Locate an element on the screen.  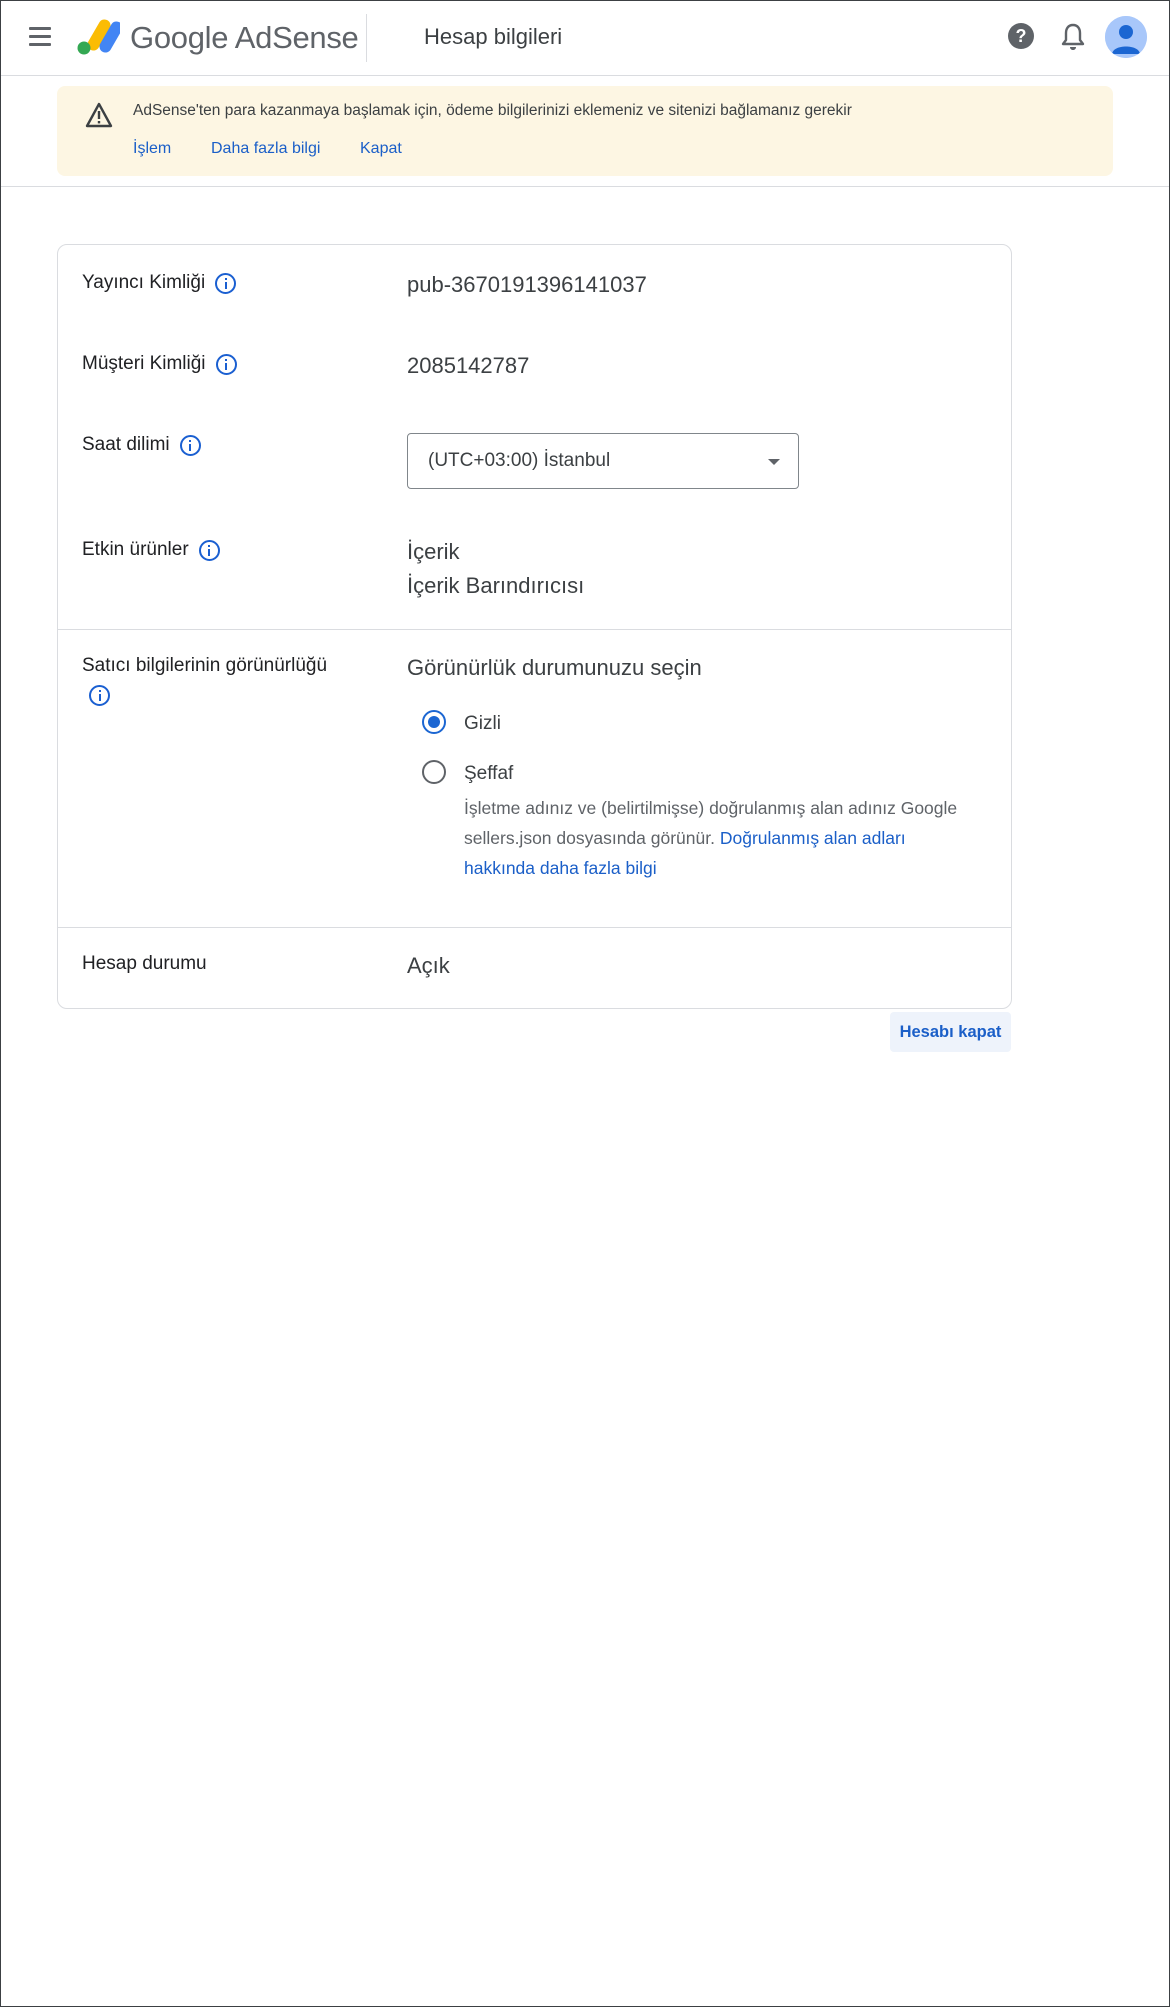
publisher-id-label-text: Yayıncı Kimliği is located at coordinates (144, 282).